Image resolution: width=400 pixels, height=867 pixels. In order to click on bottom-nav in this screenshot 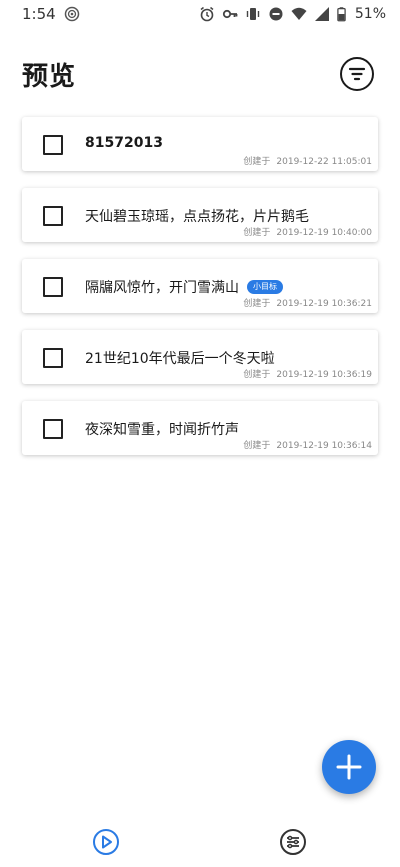, I will do `click(200, 842)`.